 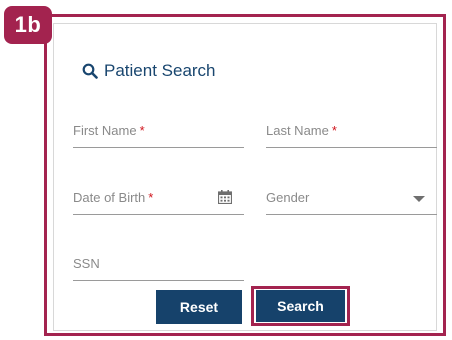 I want to click on date-of-birth-label: Date of Birth *, so click(x=113, y=197).